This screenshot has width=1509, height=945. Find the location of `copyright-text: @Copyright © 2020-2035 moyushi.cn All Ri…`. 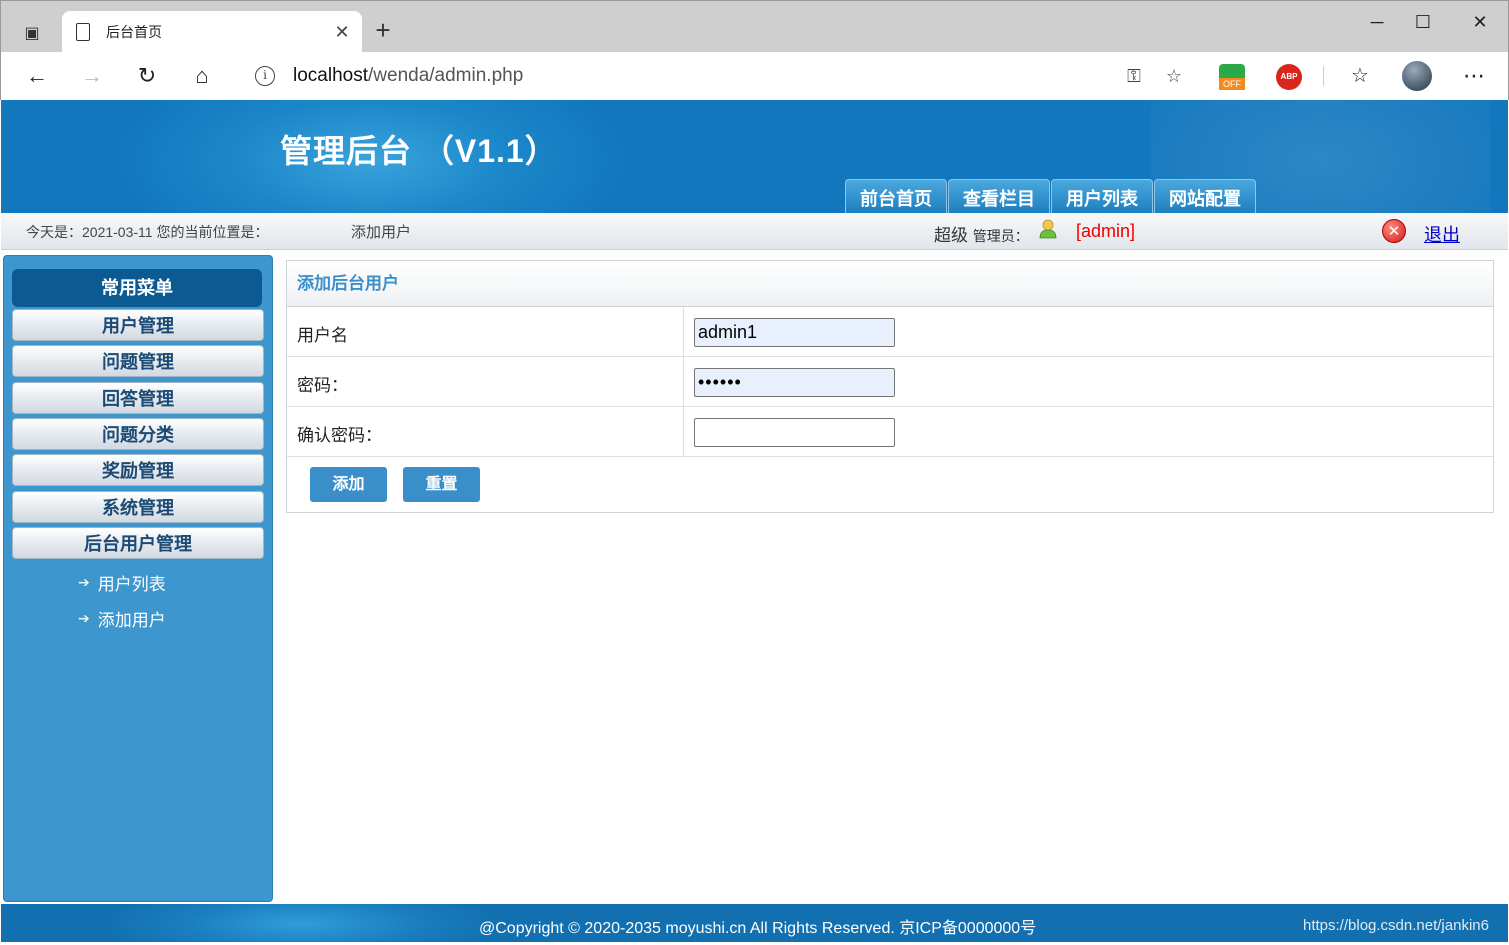

copyright-text: @Copyright © 2020-2035 moyushi.cn All Ri… is located at coordinates (758, 928).